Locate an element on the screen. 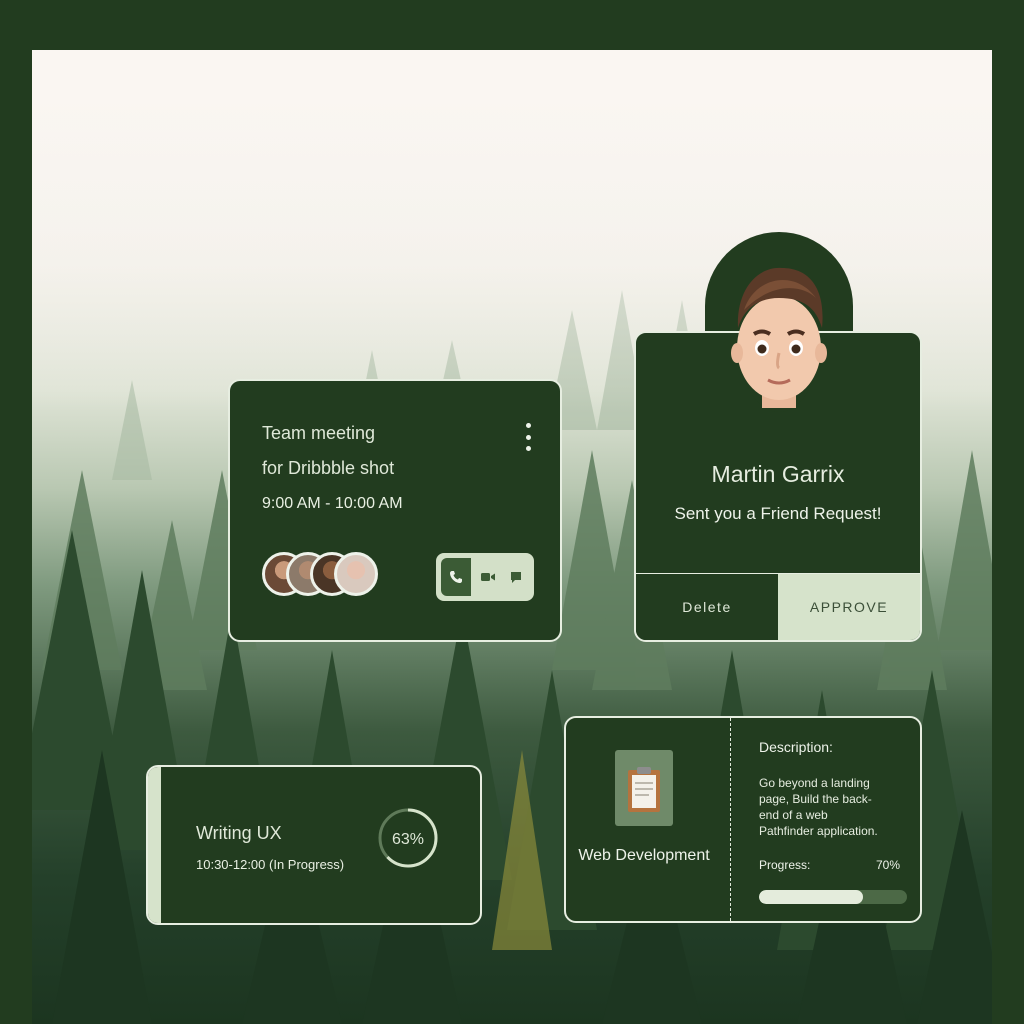 This screenshot has width=1024, height=1024. task-time: 10:30-12:00 (In Progress) is located at coordinates (270, 864).